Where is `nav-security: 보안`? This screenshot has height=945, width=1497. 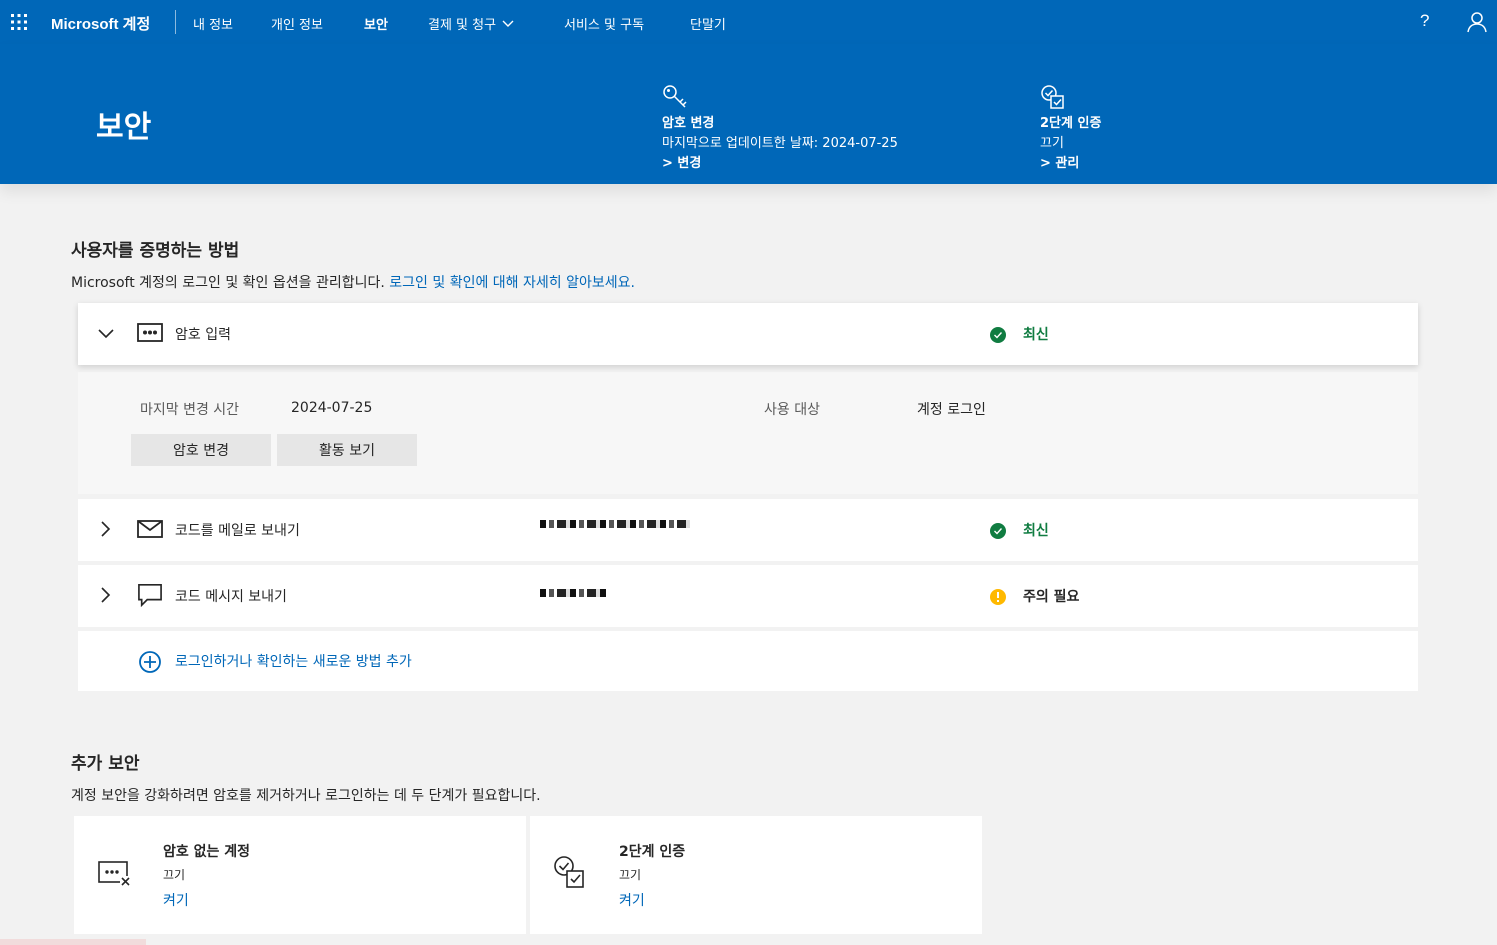
nav-security: 보안 is located at coordinates (376, 23).